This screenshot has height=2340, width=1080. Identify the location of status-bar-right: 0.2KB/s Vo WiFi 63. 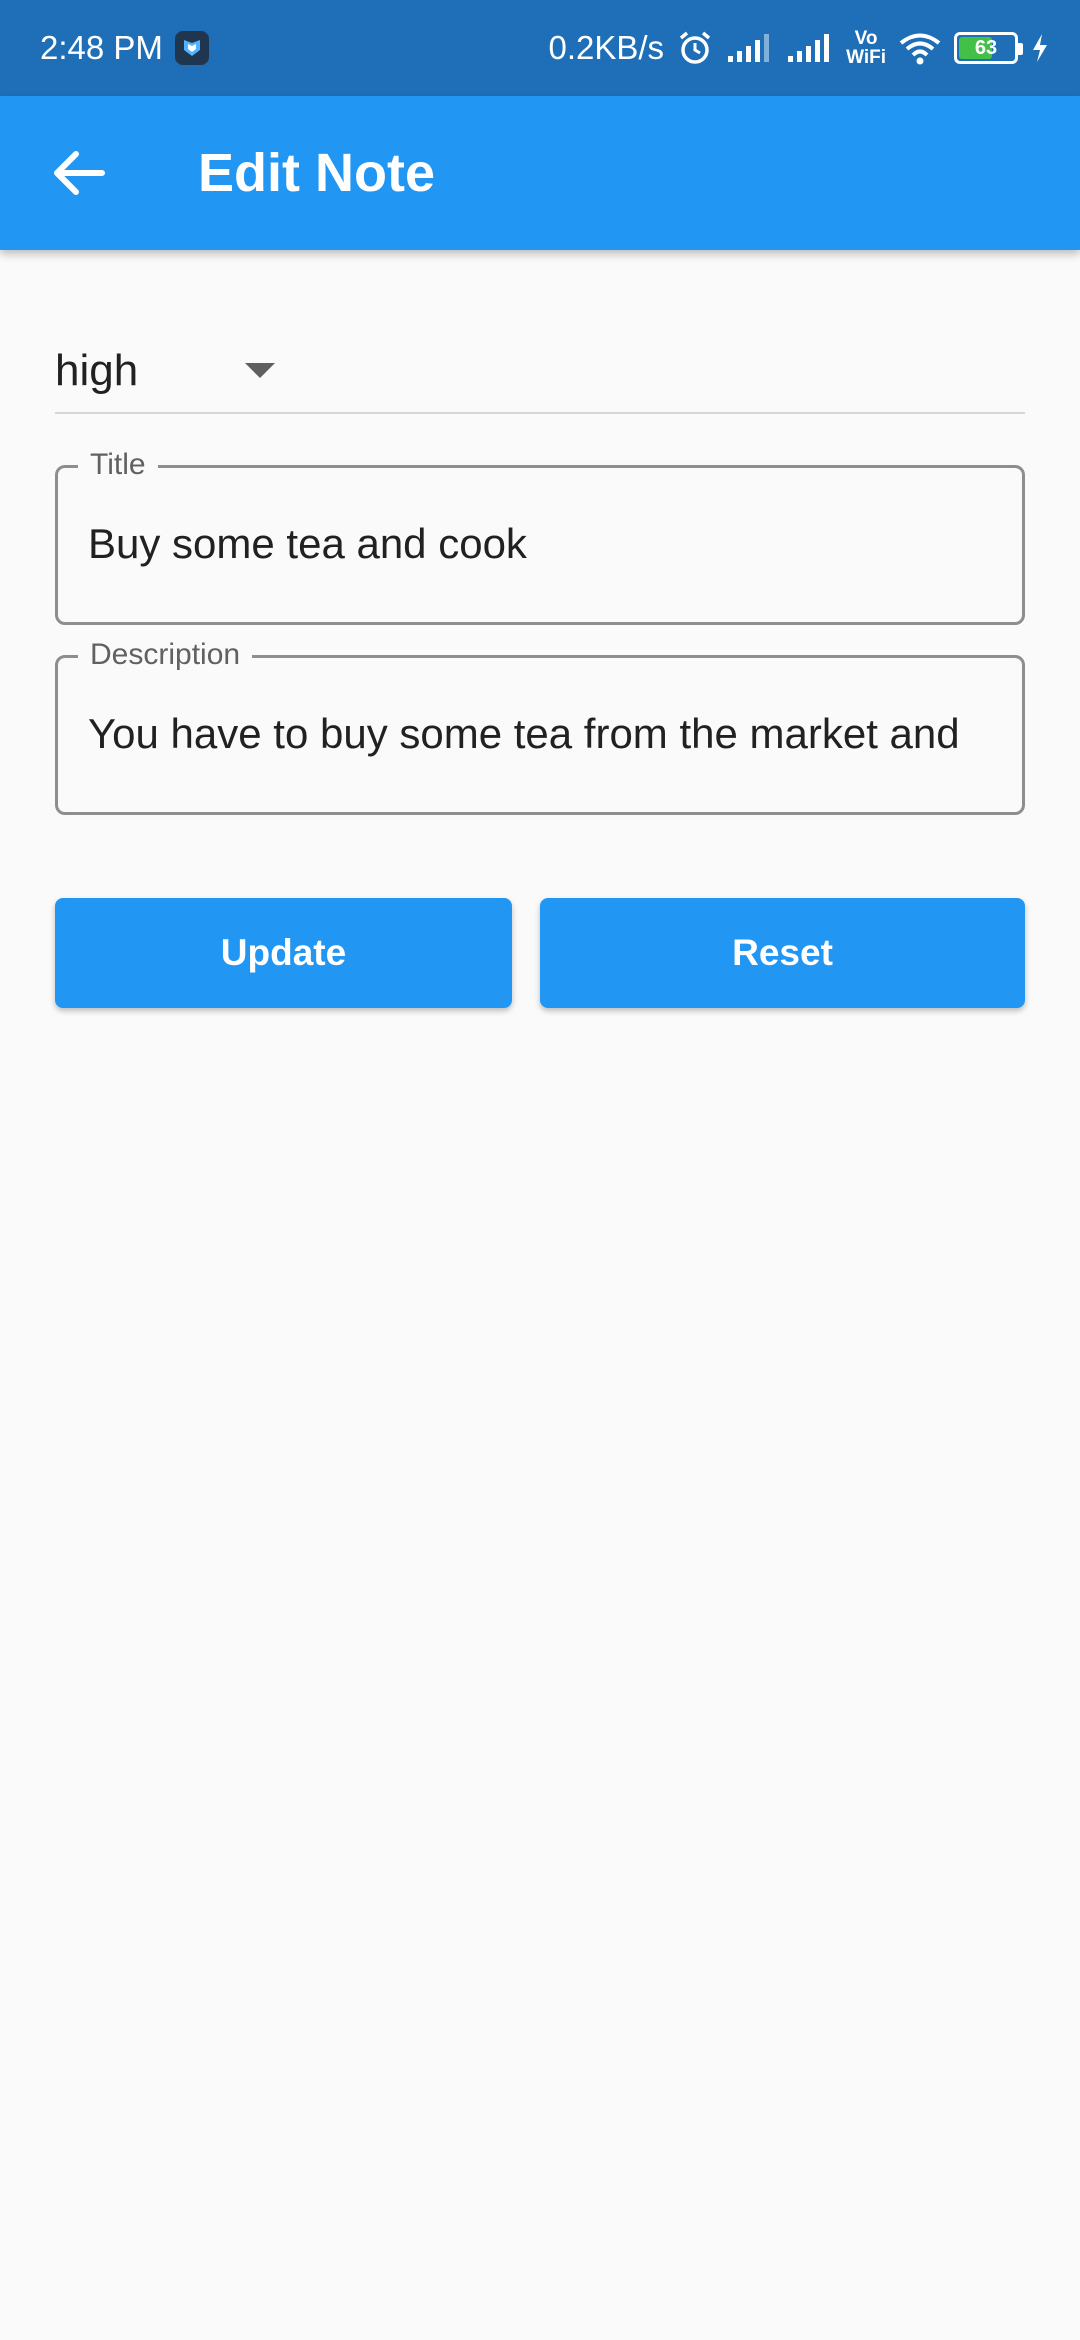
(799, 48).